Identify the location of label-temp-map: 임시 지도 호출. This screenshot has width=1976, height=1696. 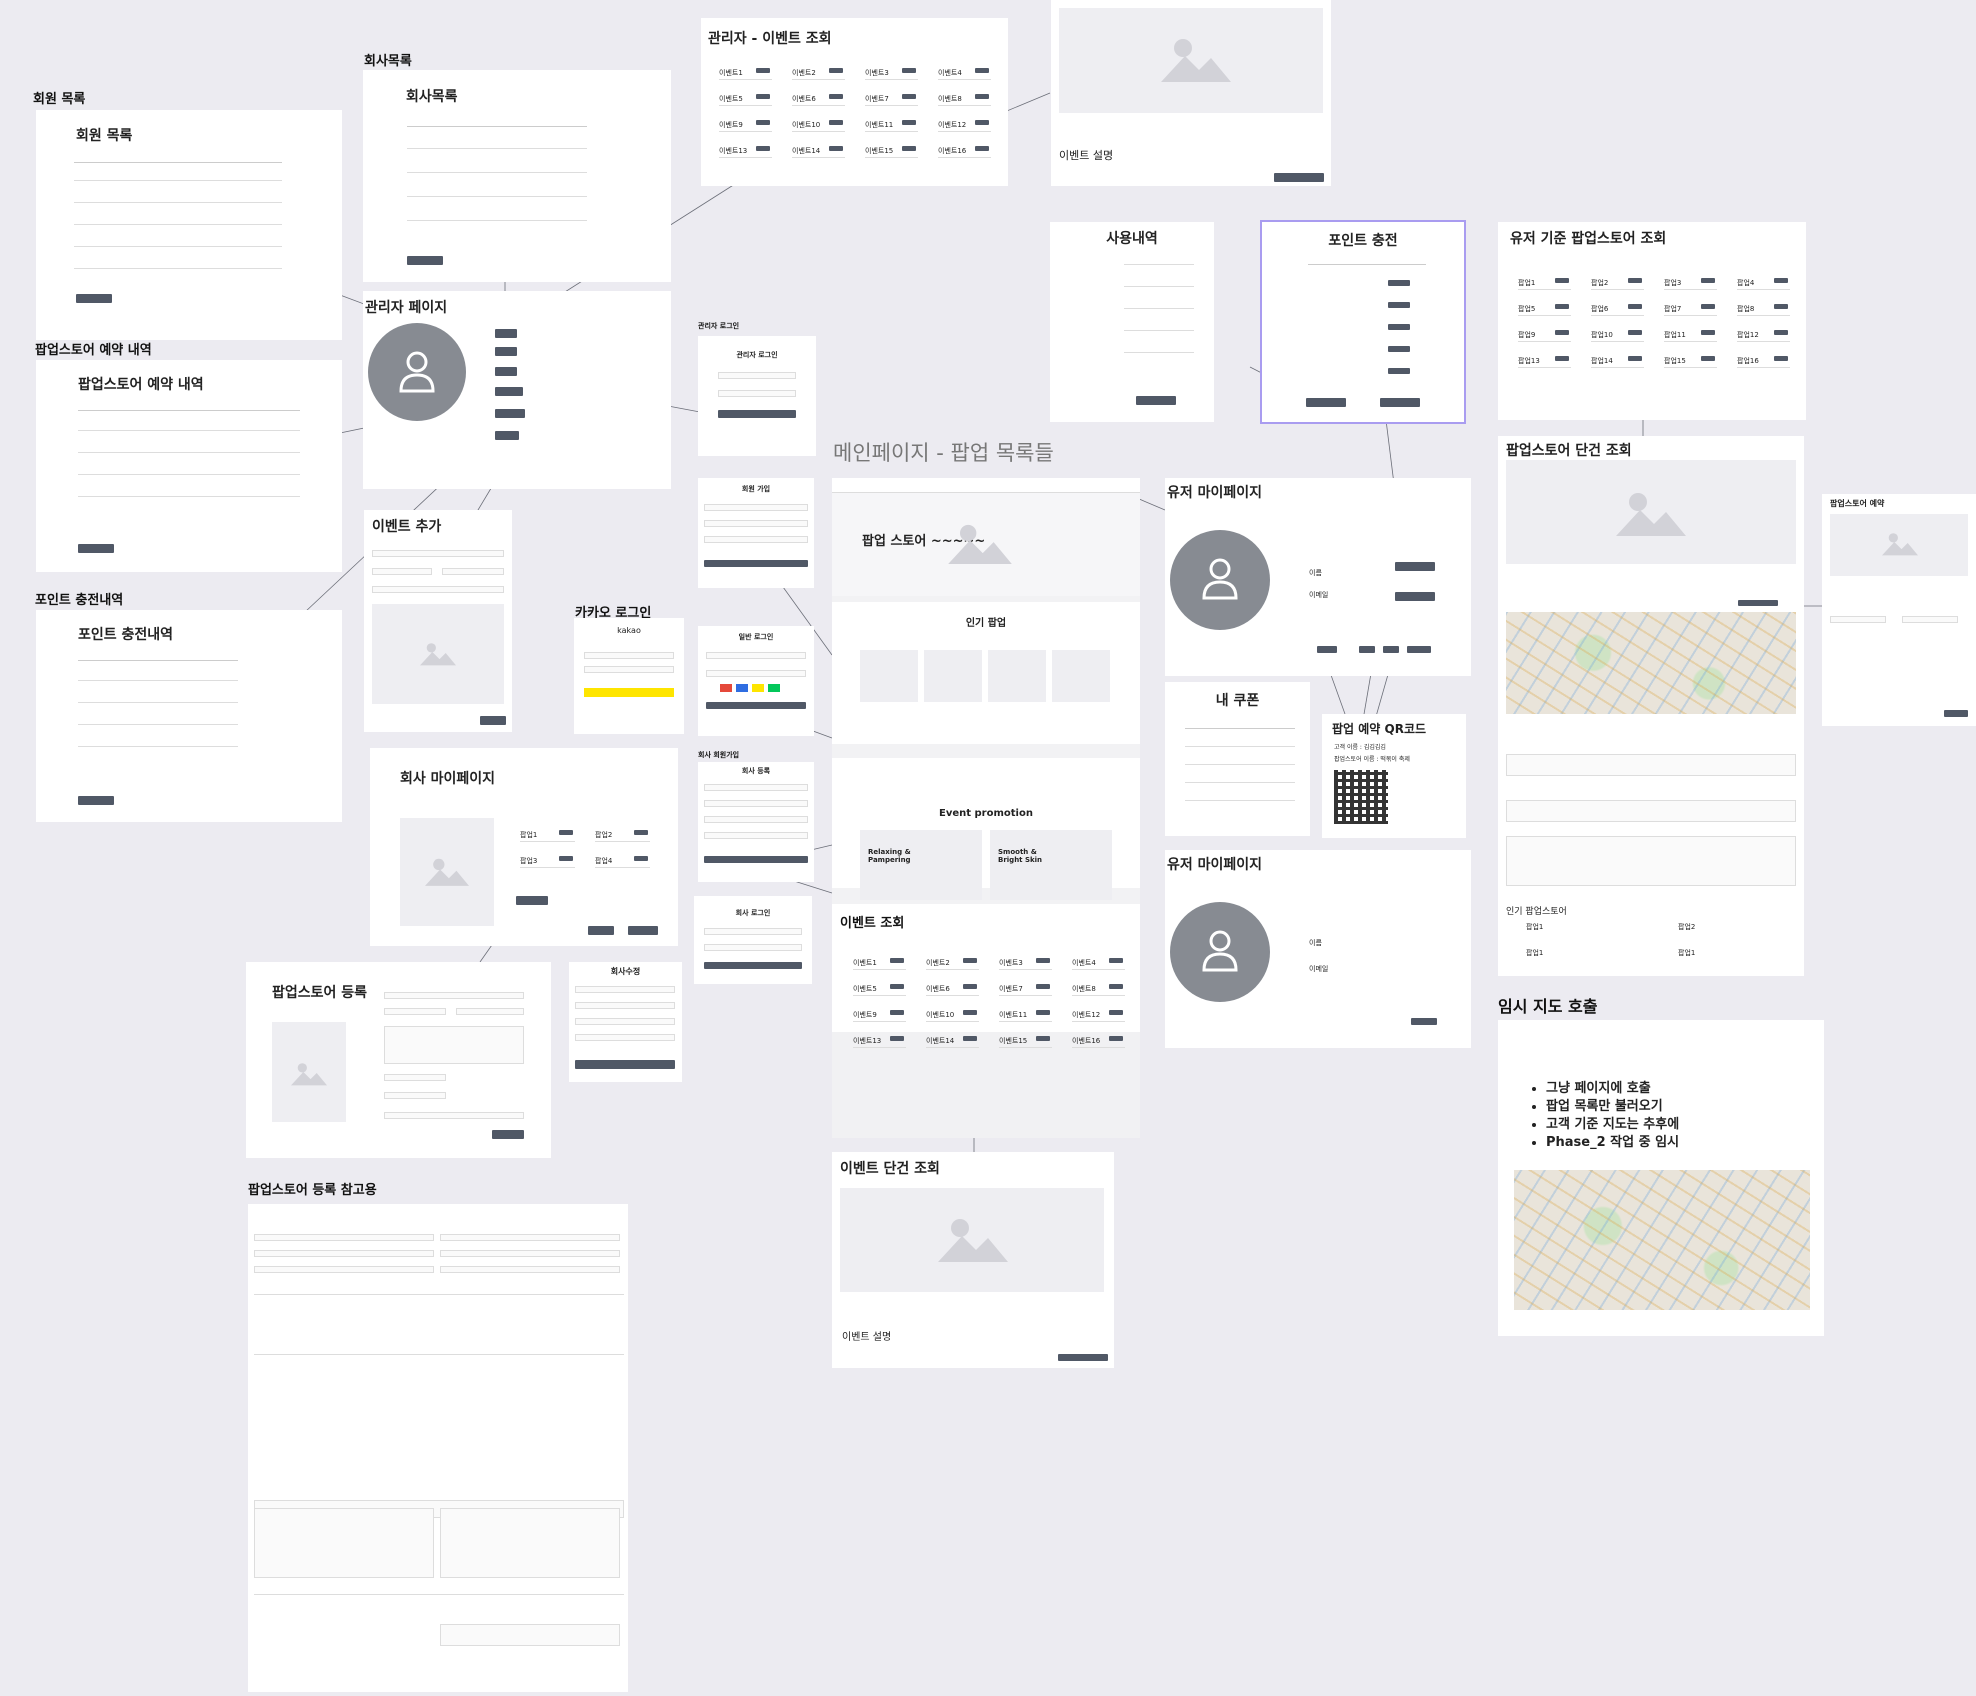
(1548, 1006).